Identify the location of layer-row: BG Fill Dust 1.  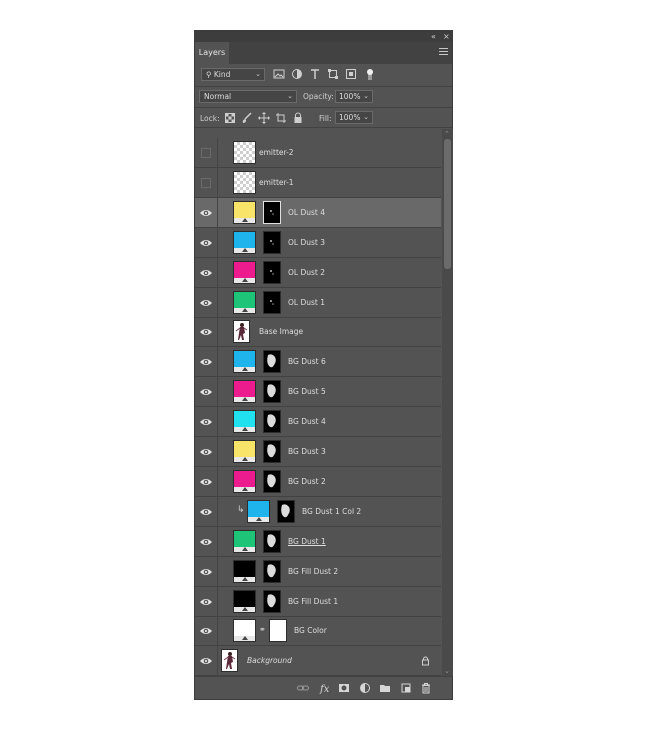
(318, 601).